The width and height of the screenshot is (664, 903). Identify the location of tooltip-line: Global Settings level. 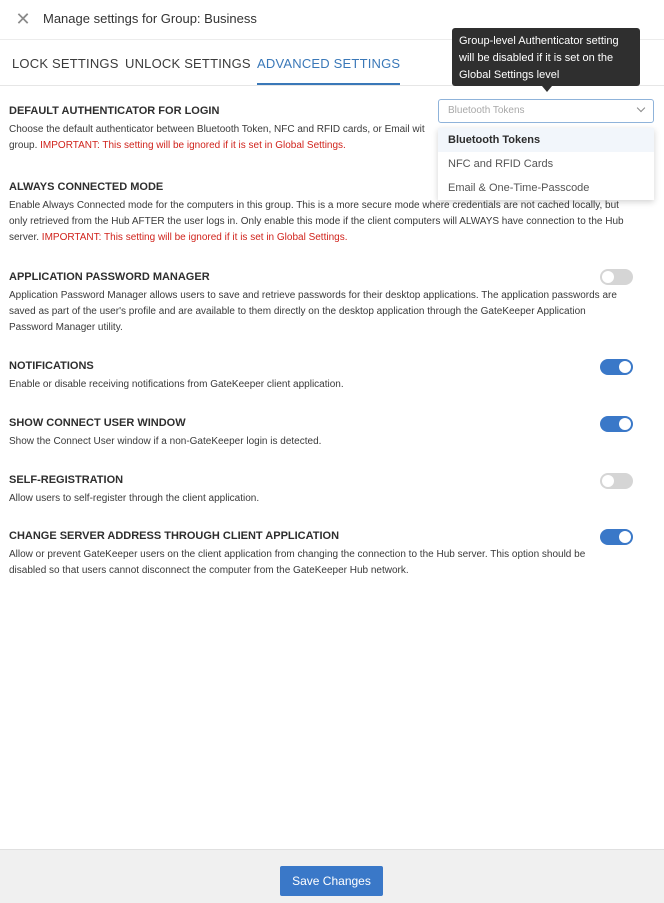
(509, 75).